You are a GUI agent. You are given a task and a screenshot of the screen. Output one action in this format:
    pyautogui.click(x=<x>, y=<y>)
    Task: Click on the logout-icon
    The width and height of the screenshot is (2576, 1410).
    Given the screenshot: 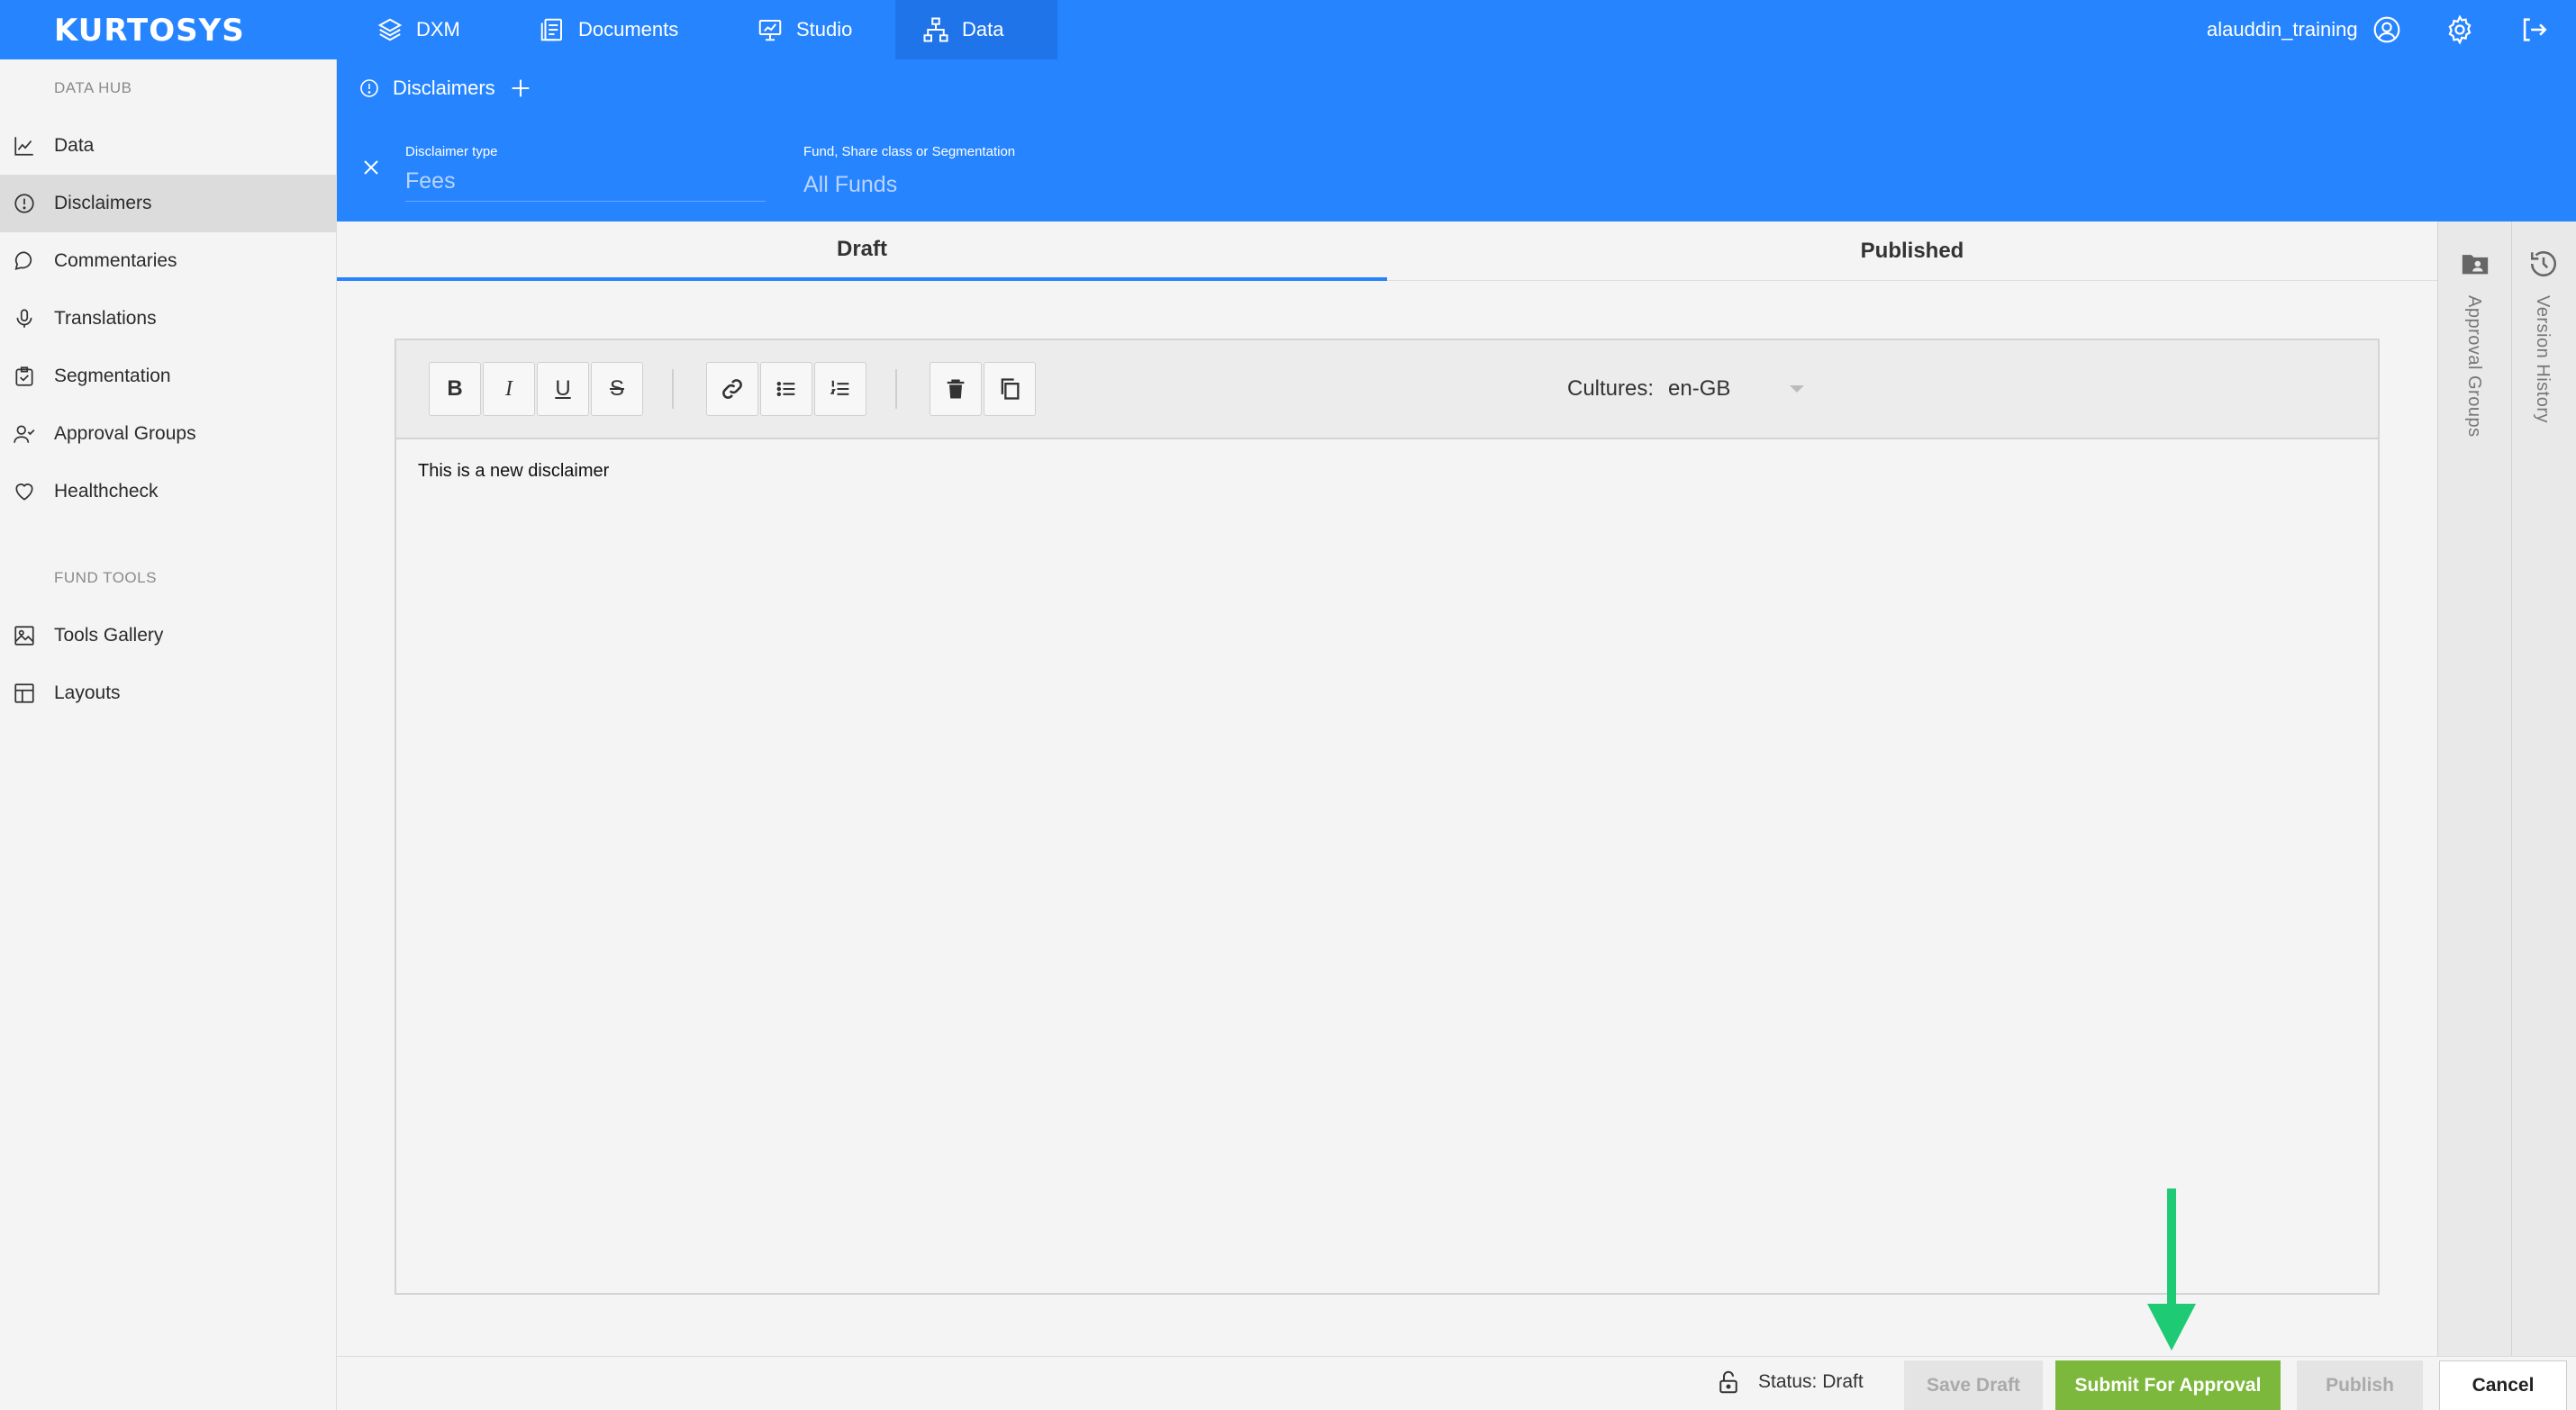 What is the action you would take?
    pyautogui.click(x=2534, y=29)
    